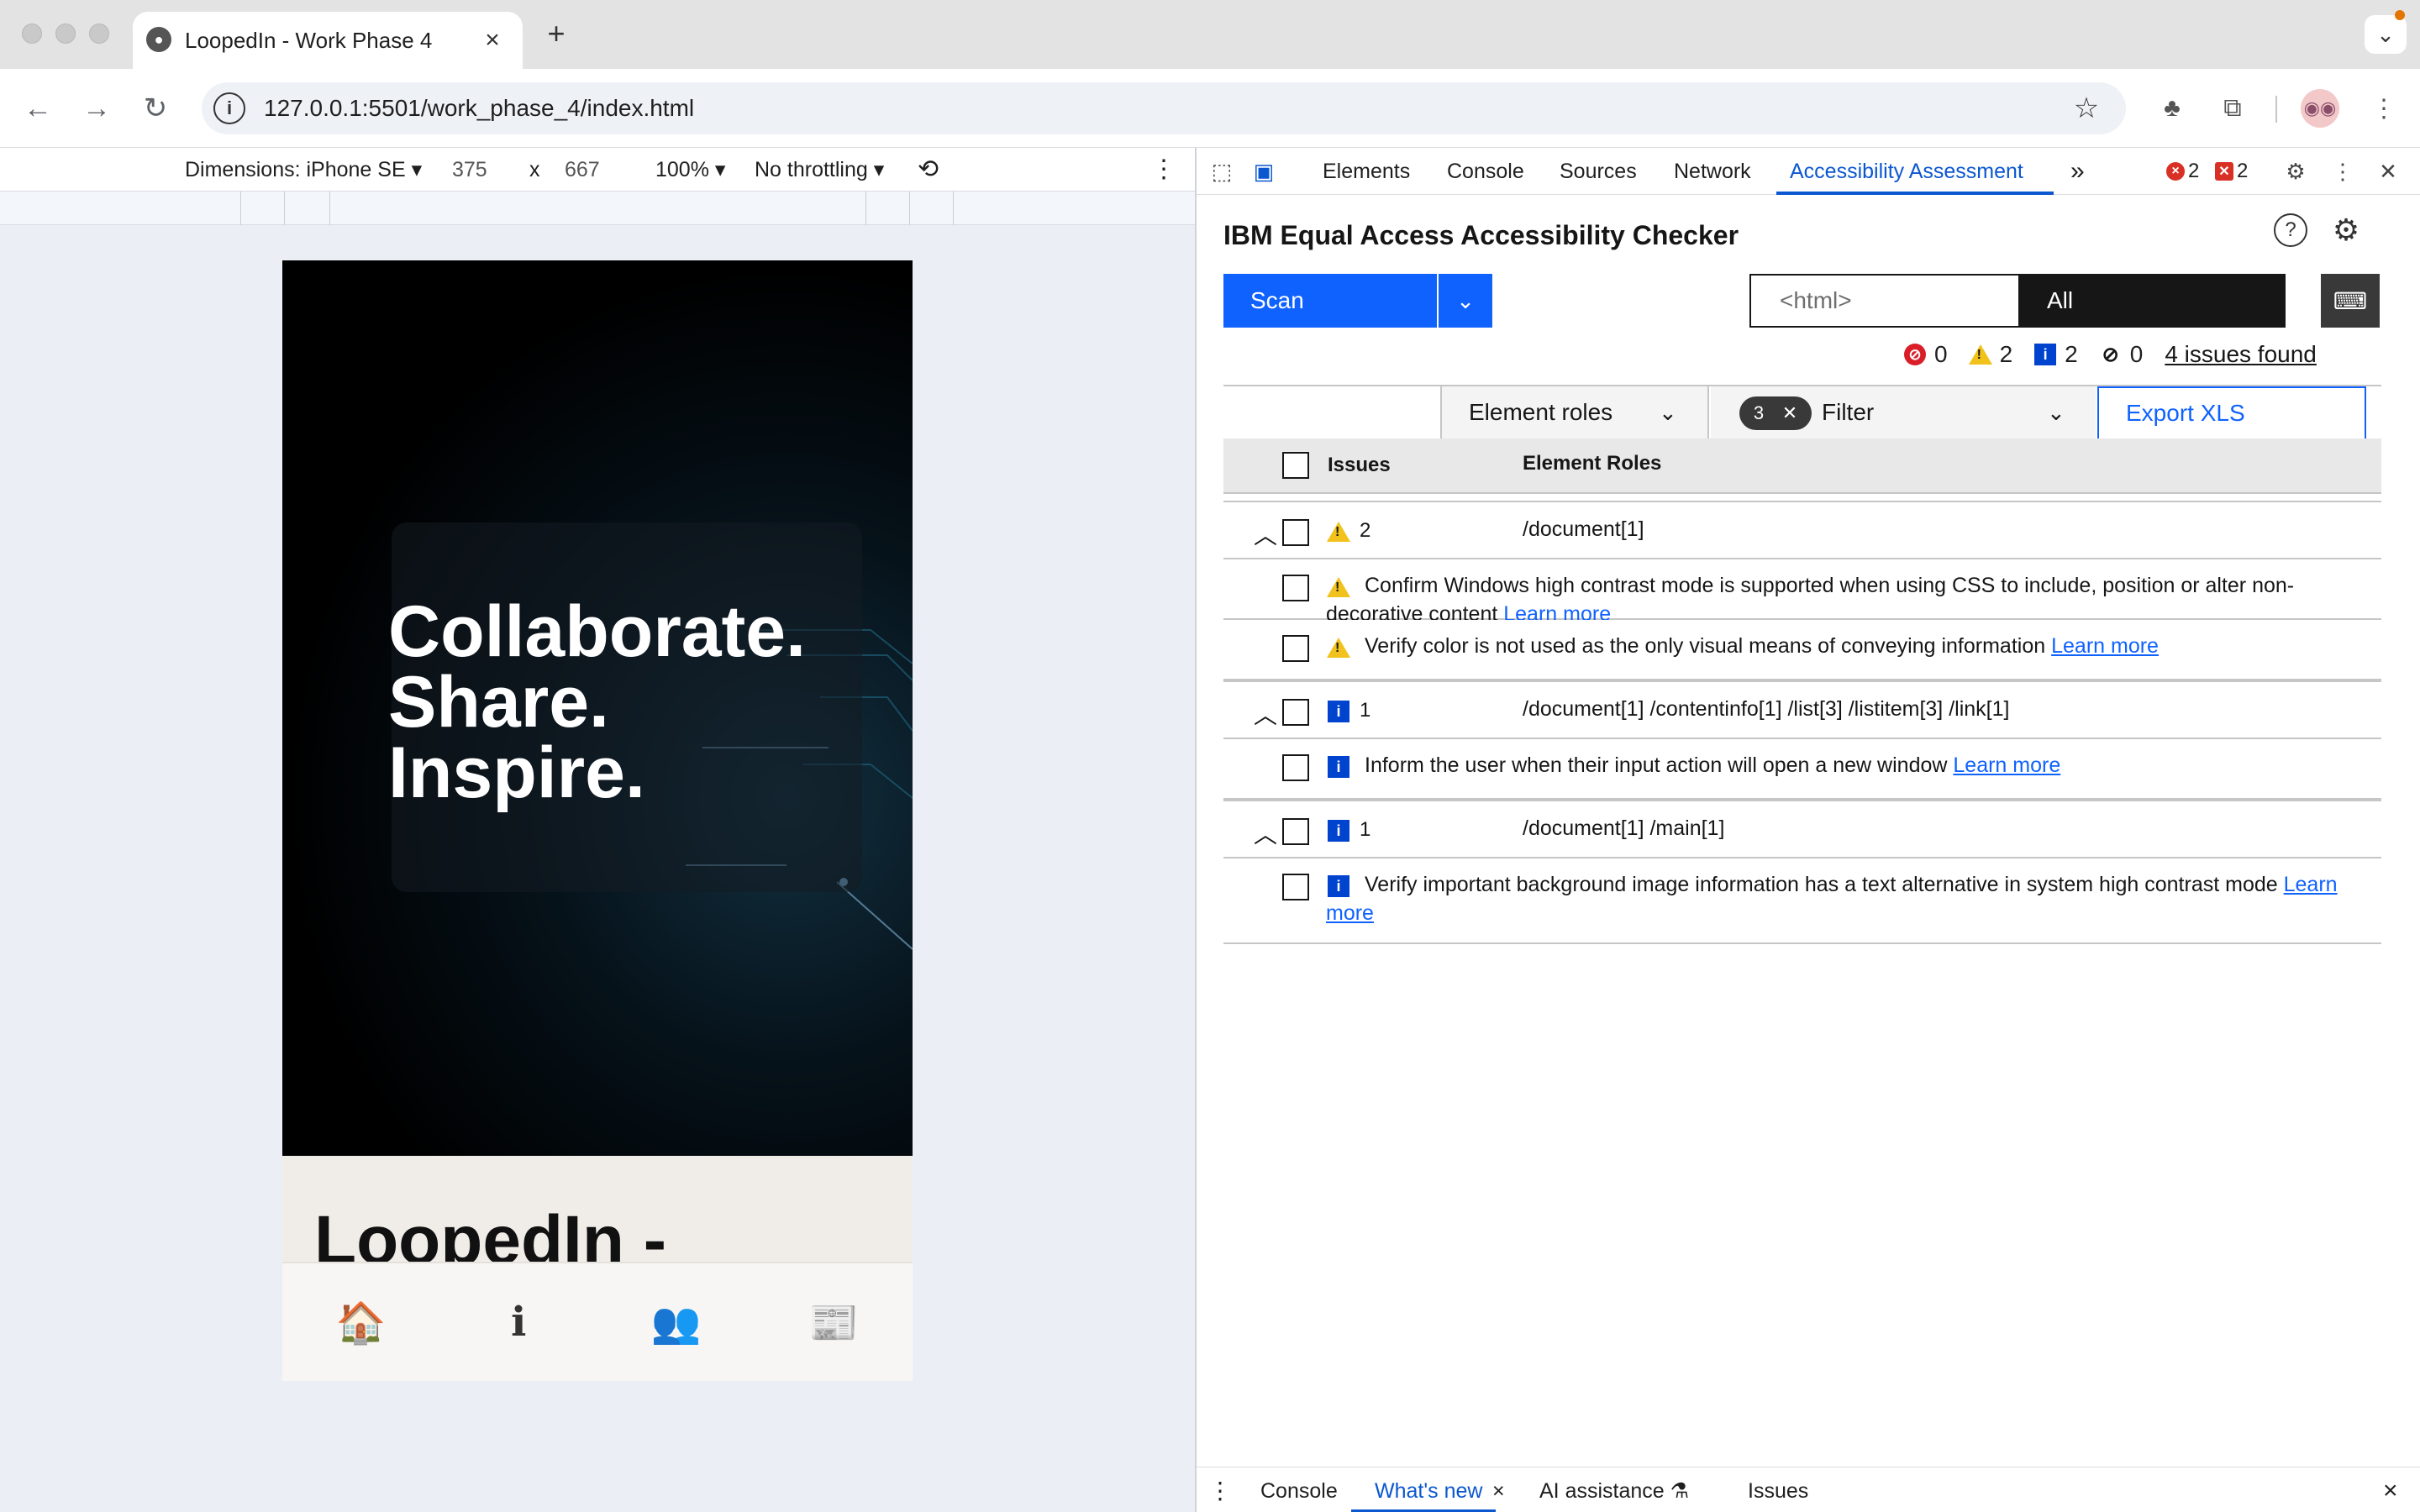 The height and width of the screenshot is (1512, 2420). Describe the element at coordinates (1802, 829) in the screenshot. I see `table-row: ︿ i 1 /document[1] /main[1]` at that location.